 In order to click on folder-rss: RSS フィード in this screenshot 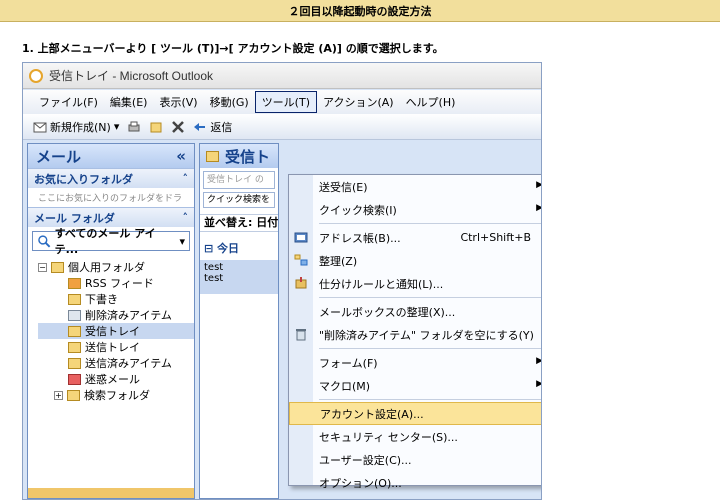, I will do `click(116, 283)`.